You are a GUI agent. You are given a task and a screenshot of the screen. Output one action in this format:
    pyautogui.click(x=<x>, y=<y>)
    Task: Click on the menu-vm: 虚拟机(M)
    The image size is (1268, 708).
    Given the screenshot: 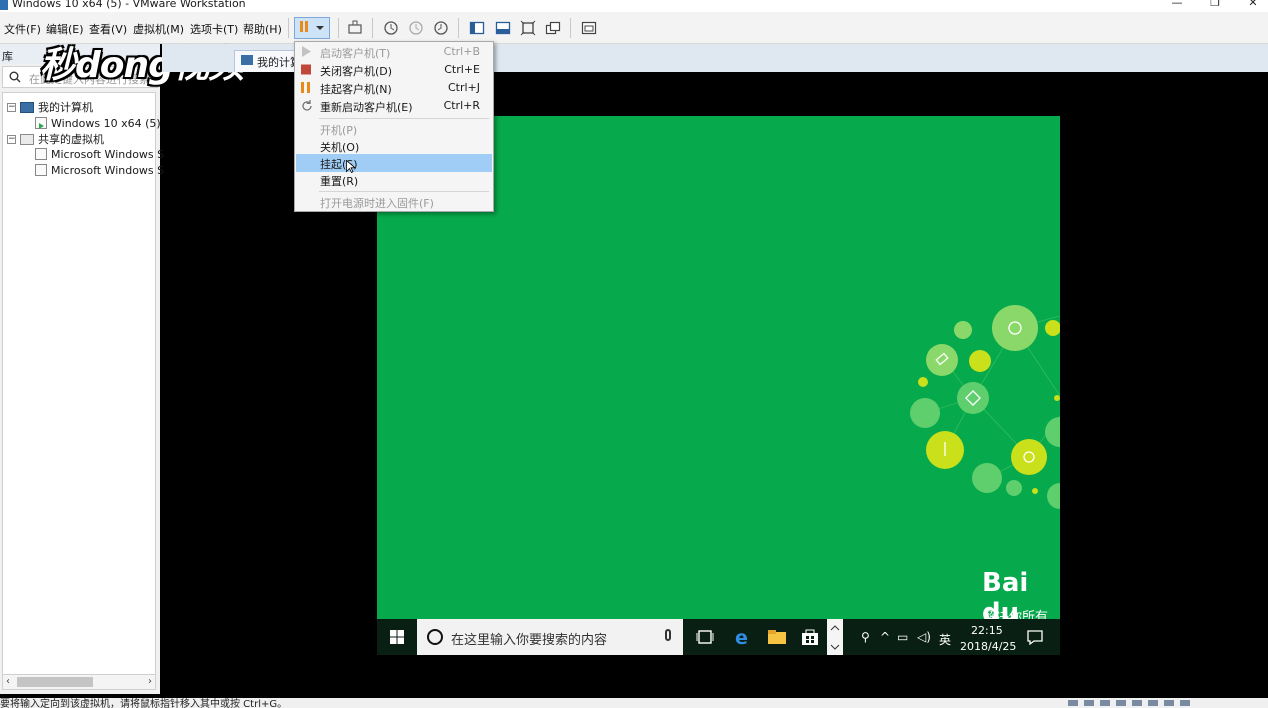 What is the action you would take?
    pyautogui.click(x=158, y=29)
    